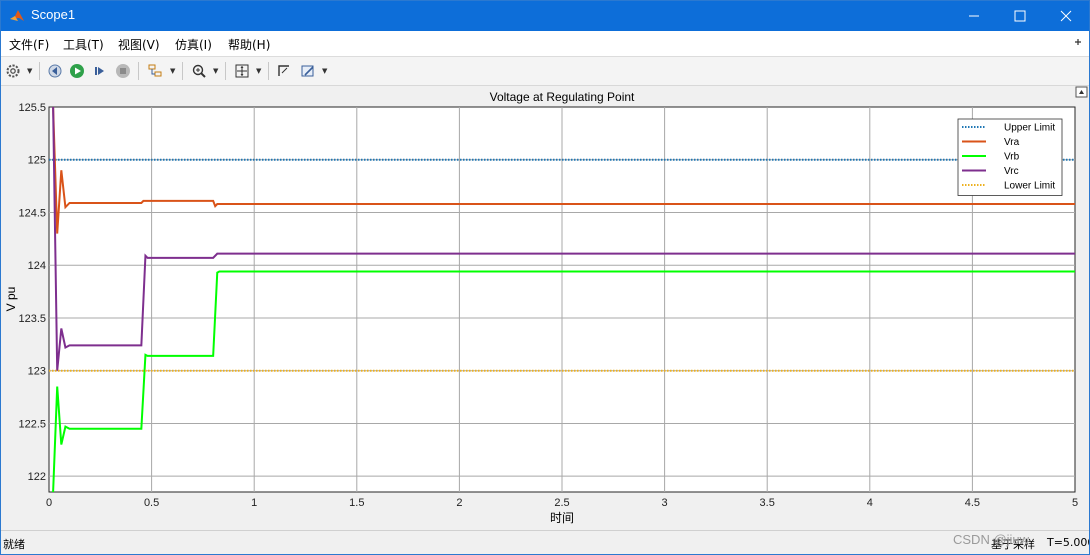 The width and height of the screenshot is (1090, 555). I want to click on x-axis-label: 时间, so click(562, 518).